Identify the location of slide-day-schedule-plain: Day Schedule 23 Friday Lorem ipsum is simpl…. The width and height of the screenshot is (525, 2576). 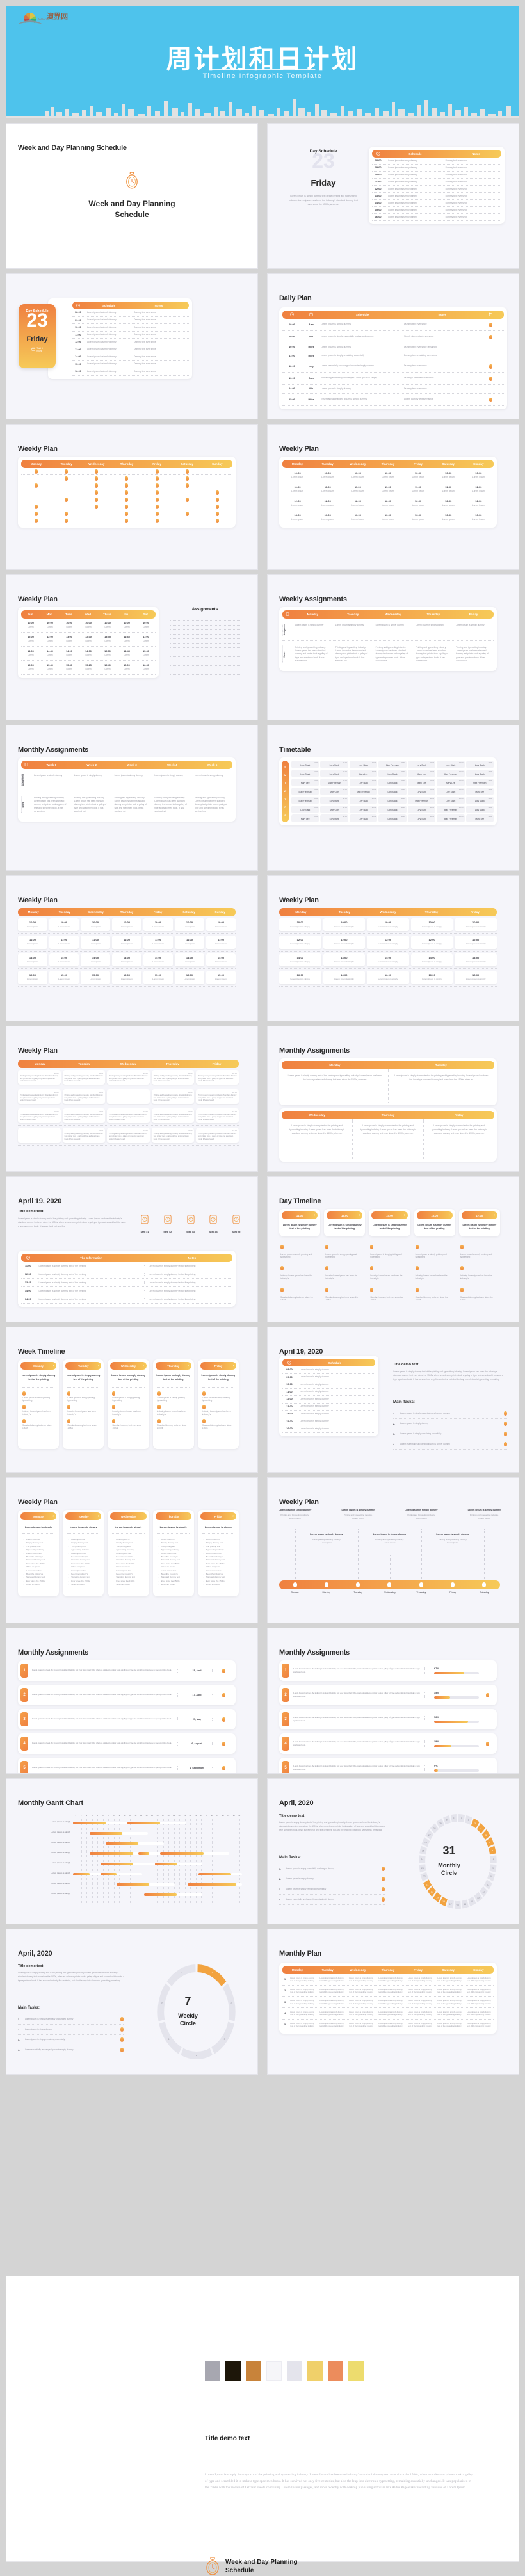
(393, 196).